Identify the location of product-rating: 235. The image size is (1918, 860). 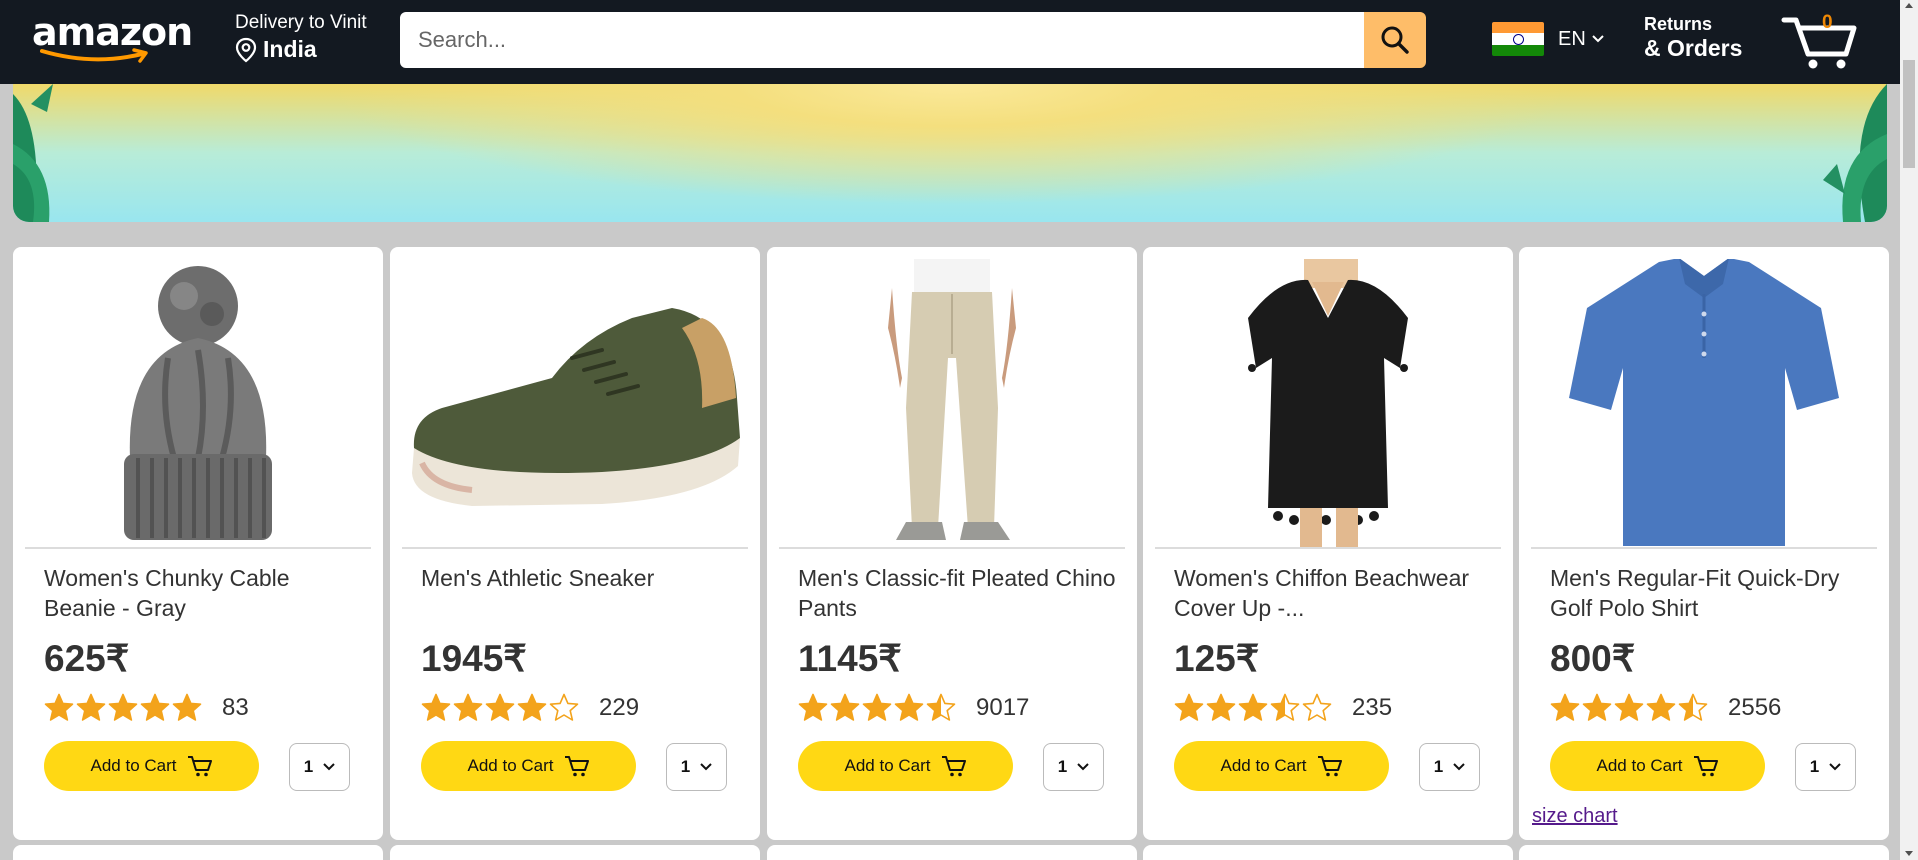
(1283, 708).